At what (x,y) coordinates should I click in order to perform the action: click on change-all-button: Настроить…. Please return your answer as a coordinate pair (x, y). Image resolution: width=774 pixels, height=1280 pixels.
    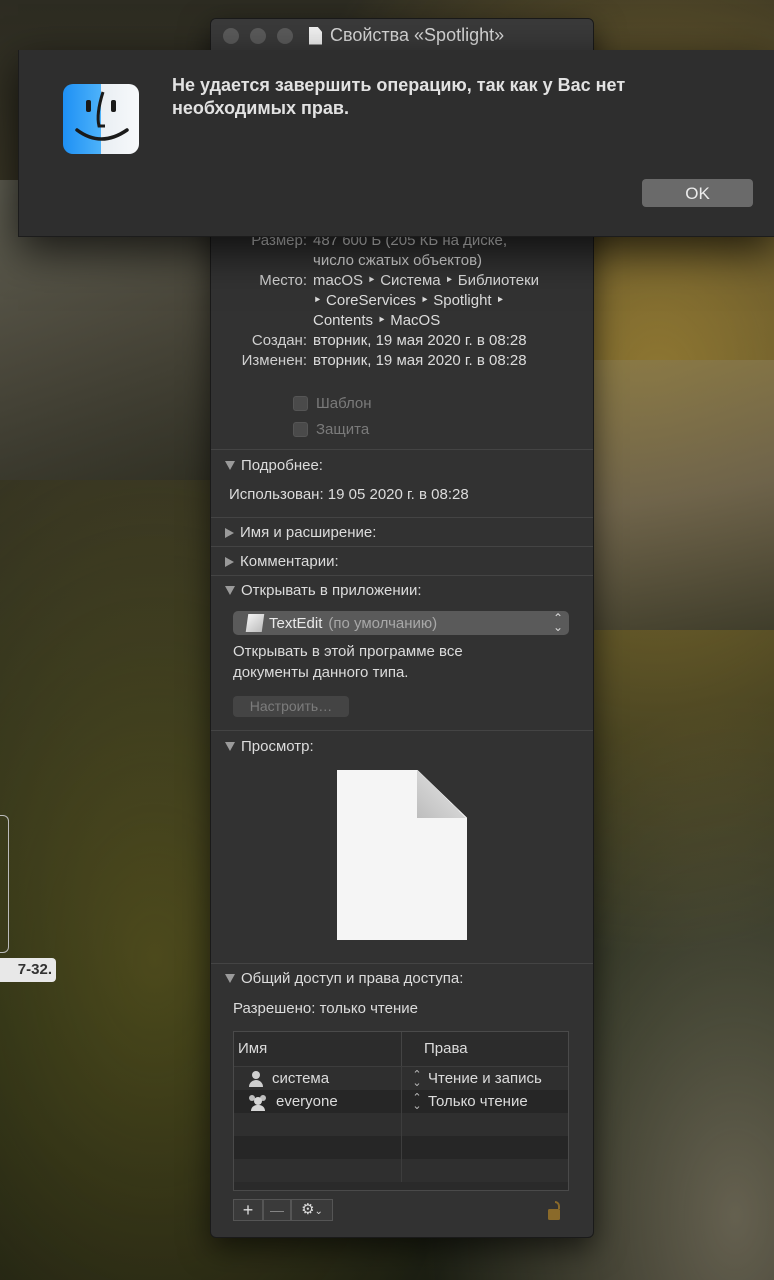
    Looking at the image, I should click on (291, 706).